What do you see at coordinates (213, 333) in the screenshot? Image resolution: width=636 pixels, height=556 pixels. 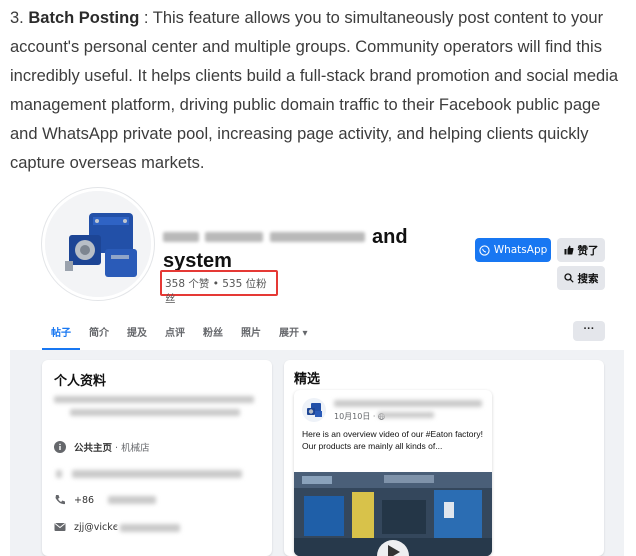 I see `tab-followers: 粉丝` at bounding box center [213, 333].